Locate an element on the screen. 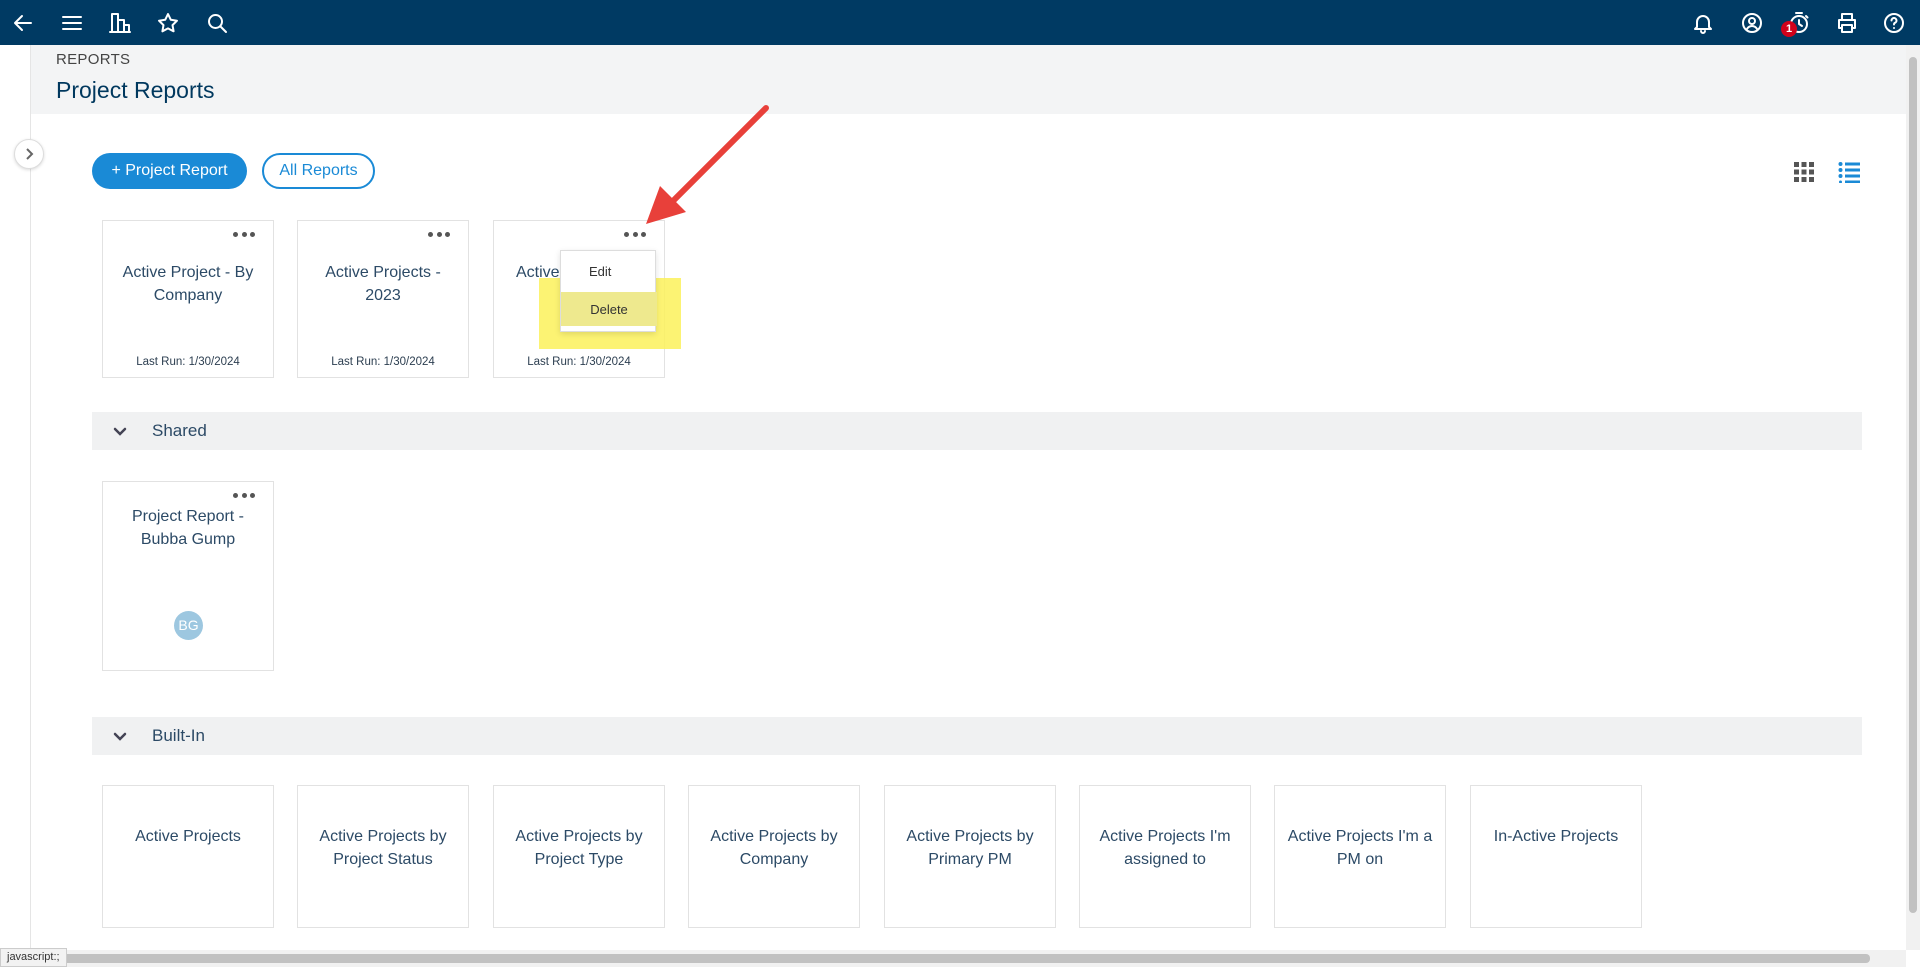  report-title: Active Projects - 2023 is located at coordinates (383, 284).